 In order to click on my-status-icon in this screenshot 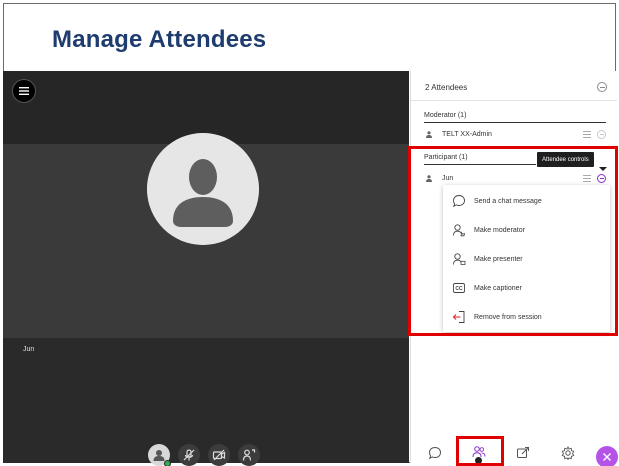, I will do `click(159, 455)`.